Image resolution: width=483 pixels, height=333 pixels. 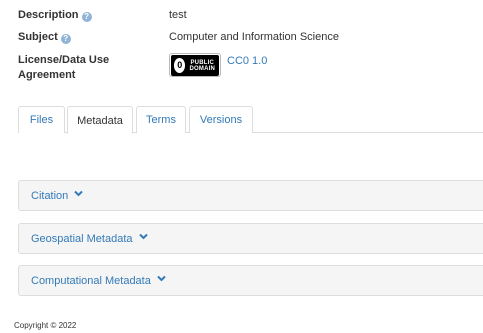 I want to click on description-label-text: Description, so click(x=48, y=15).